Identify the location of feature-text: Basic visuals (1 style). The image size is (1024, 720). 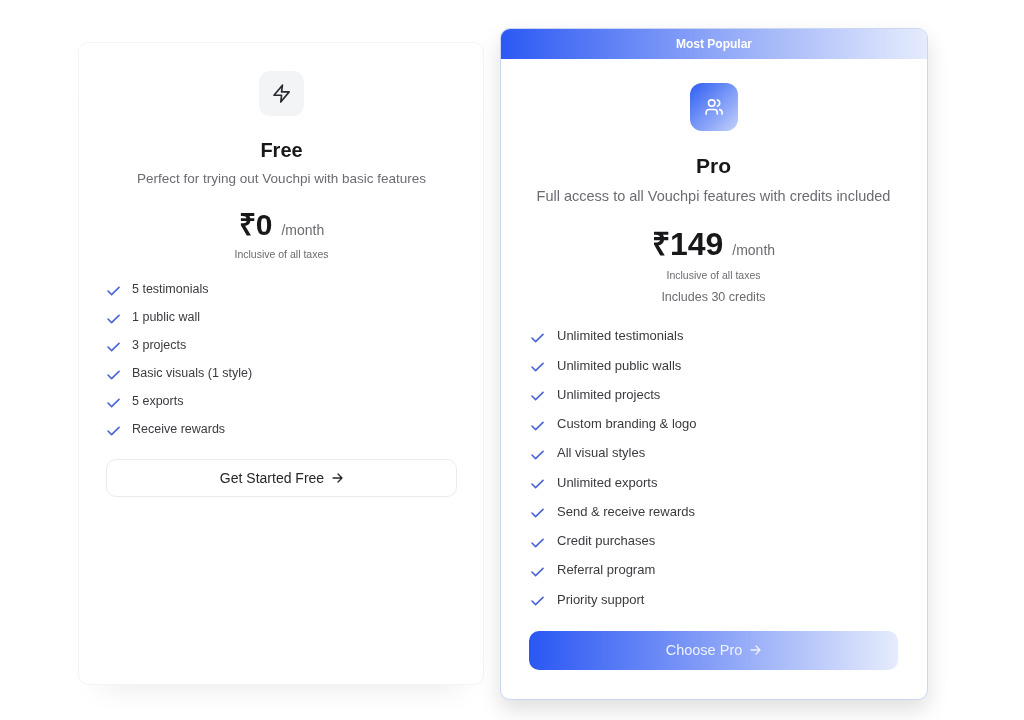
(192, 373).